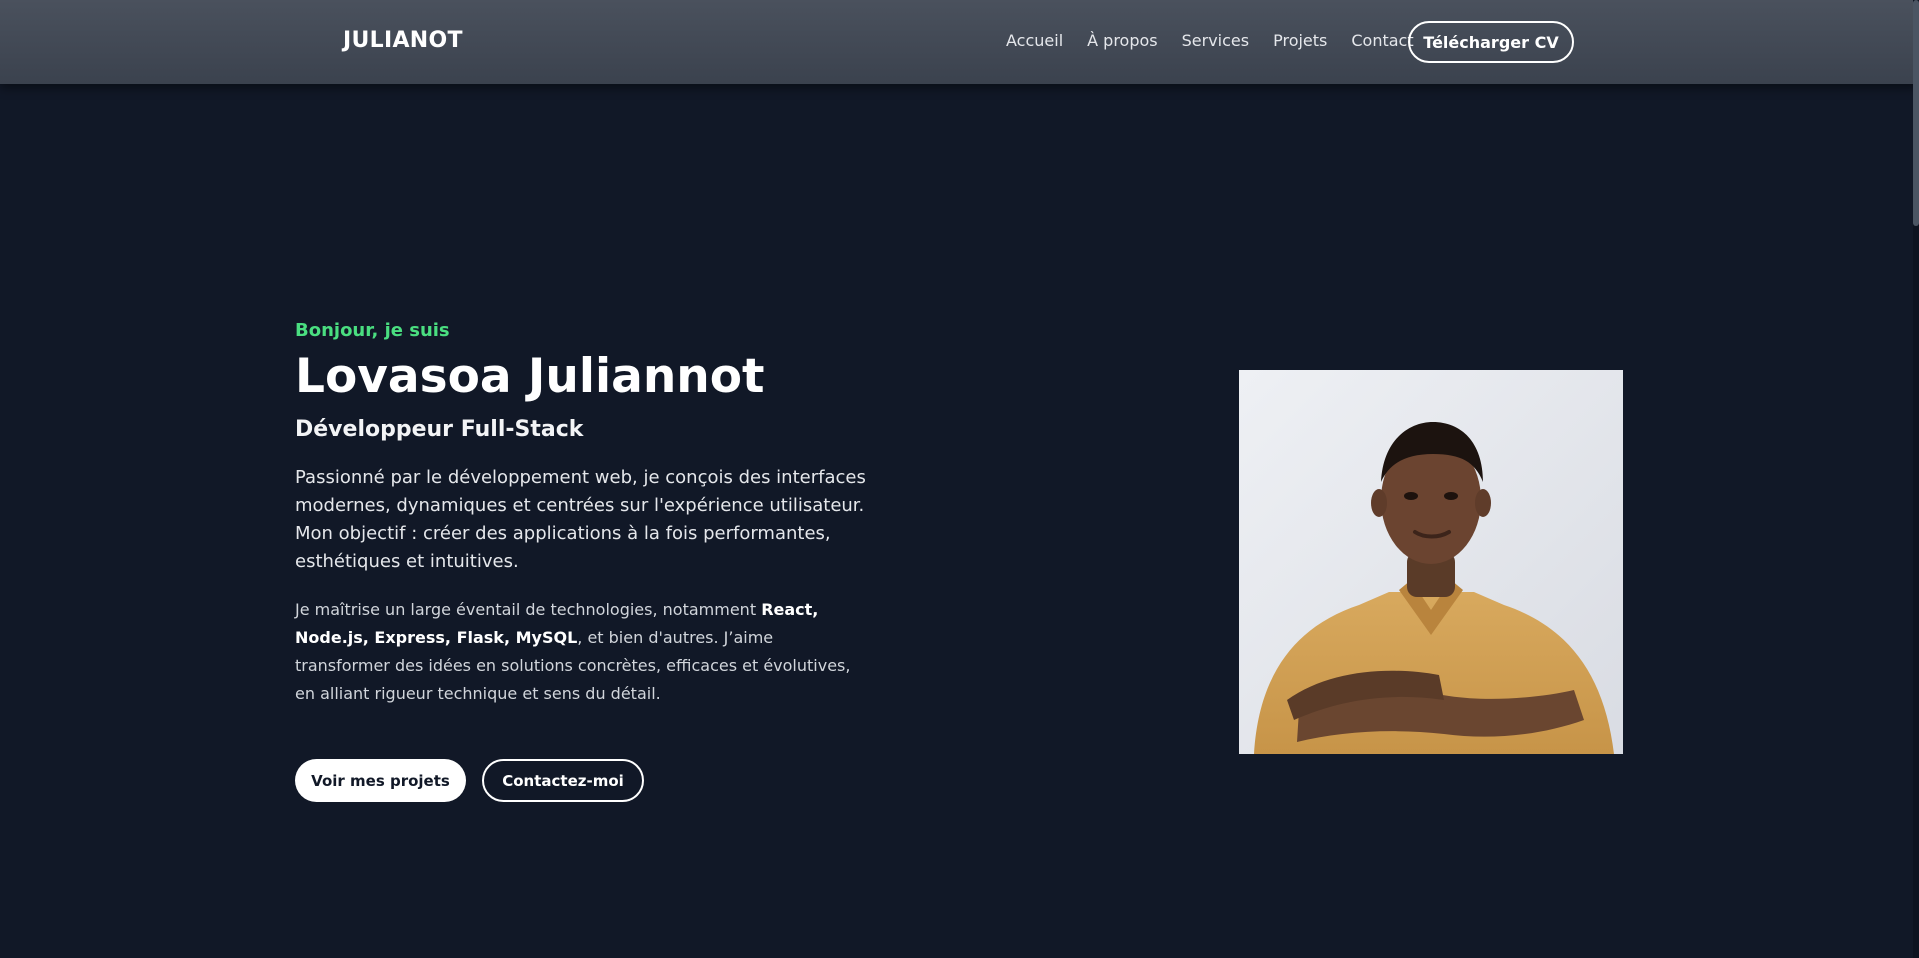  Describe the element at coordinates (1215, 40) in the screenshot. I see `nav-link-services: Services` at that location.